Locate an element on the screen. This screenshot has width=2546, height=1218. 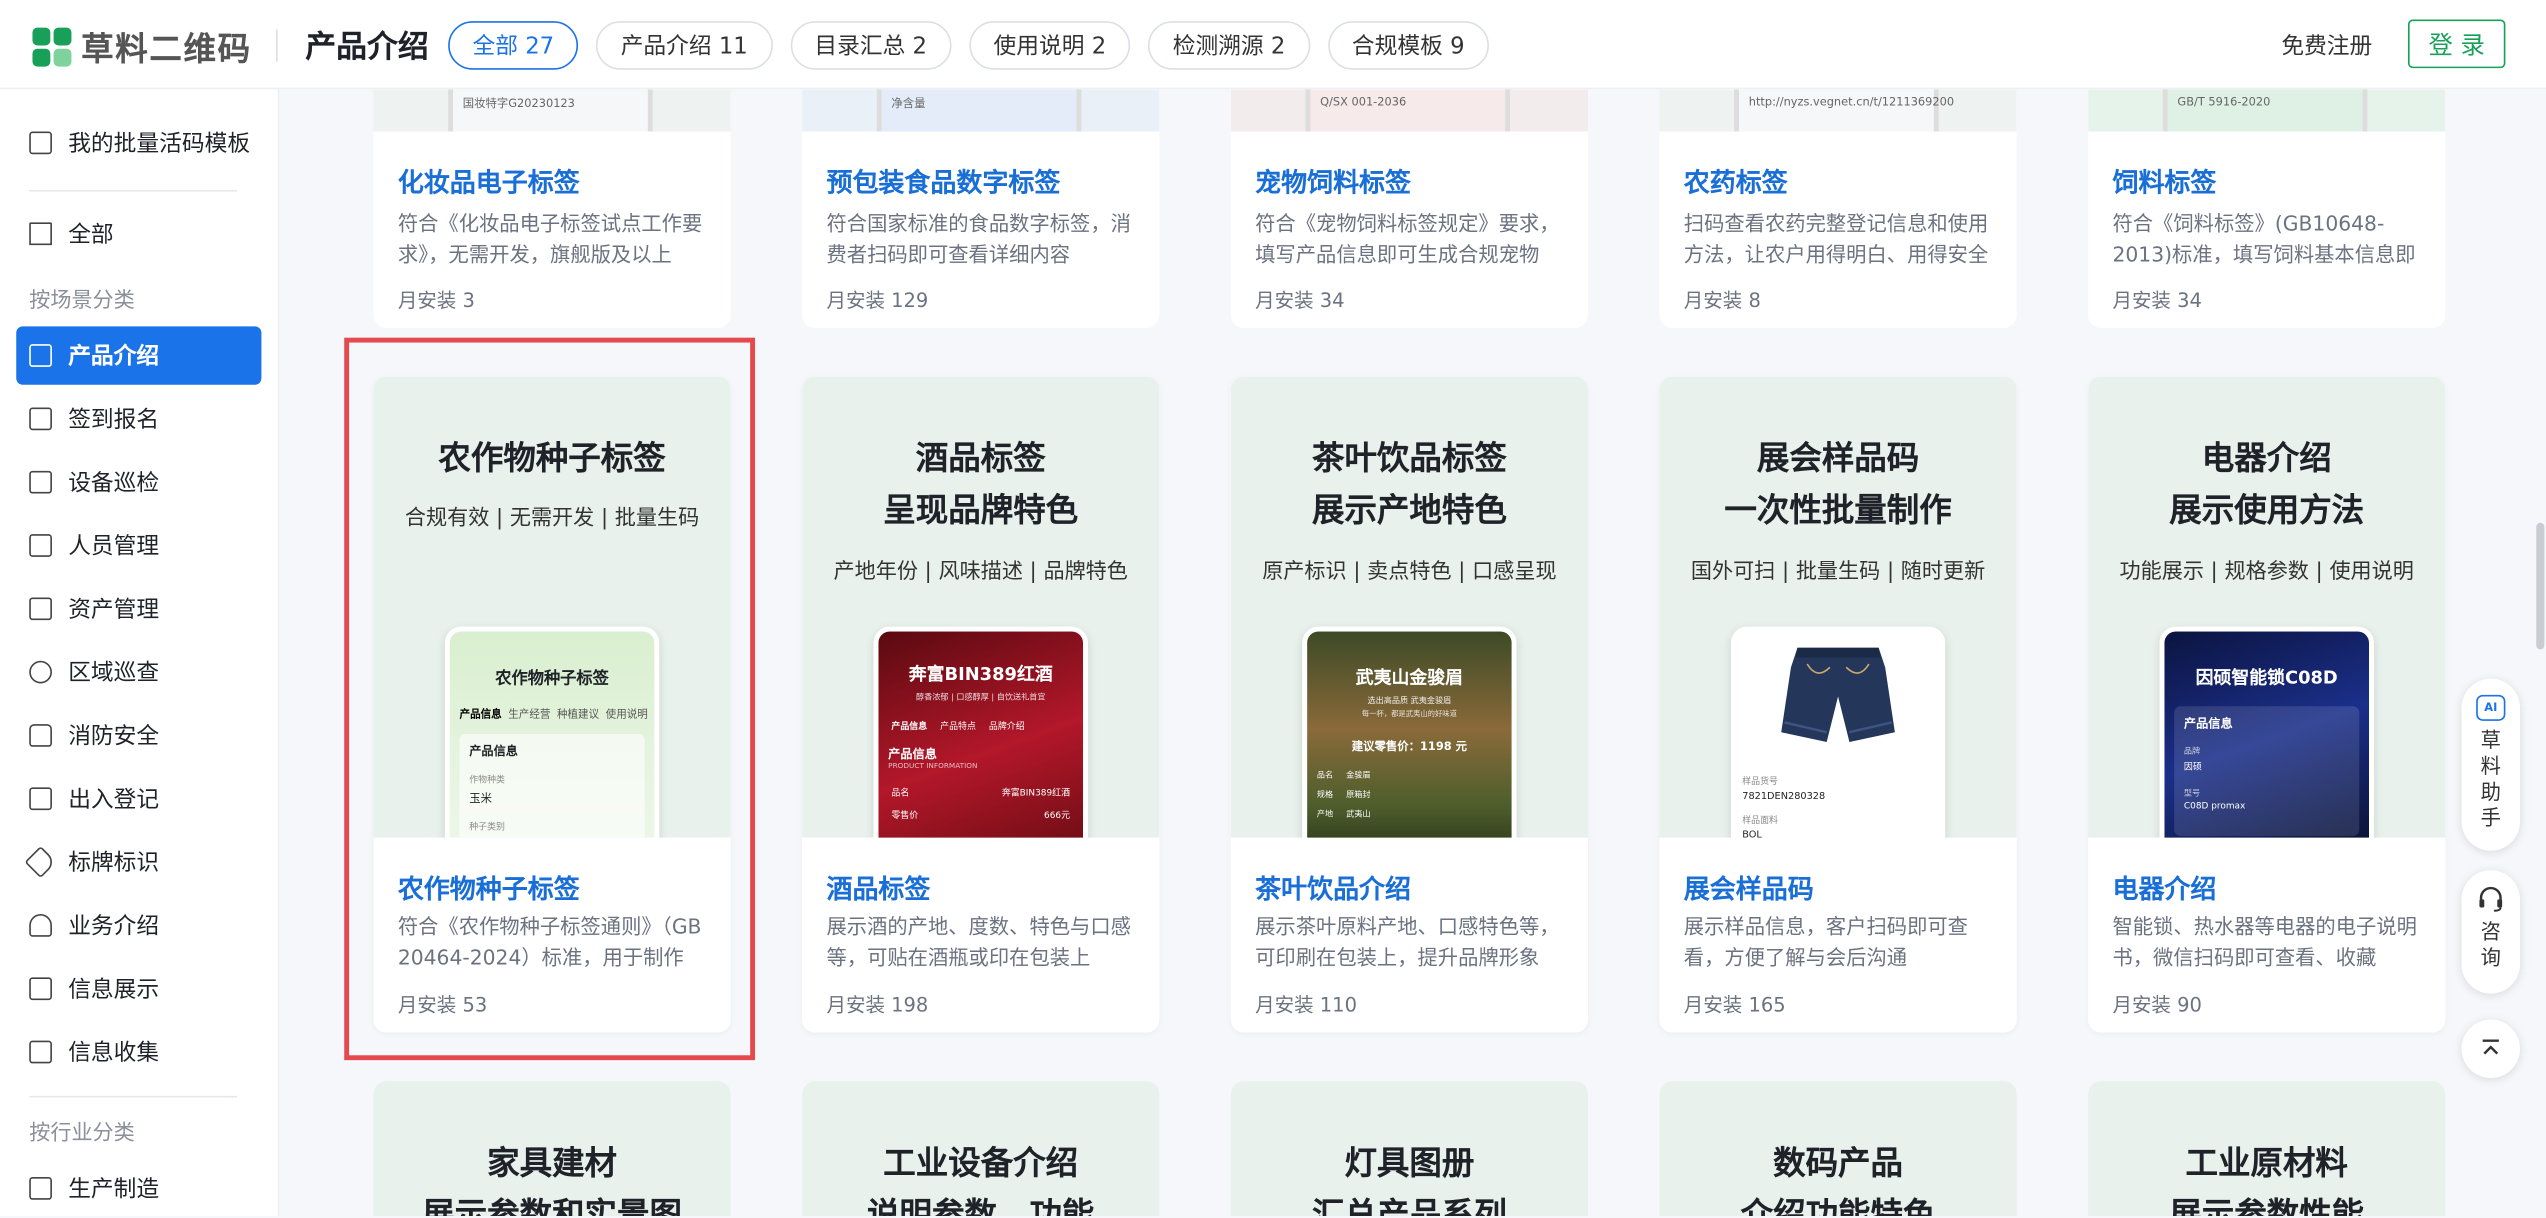
card-title: 化妆品电子标签 is located at coordinates (488, 183).